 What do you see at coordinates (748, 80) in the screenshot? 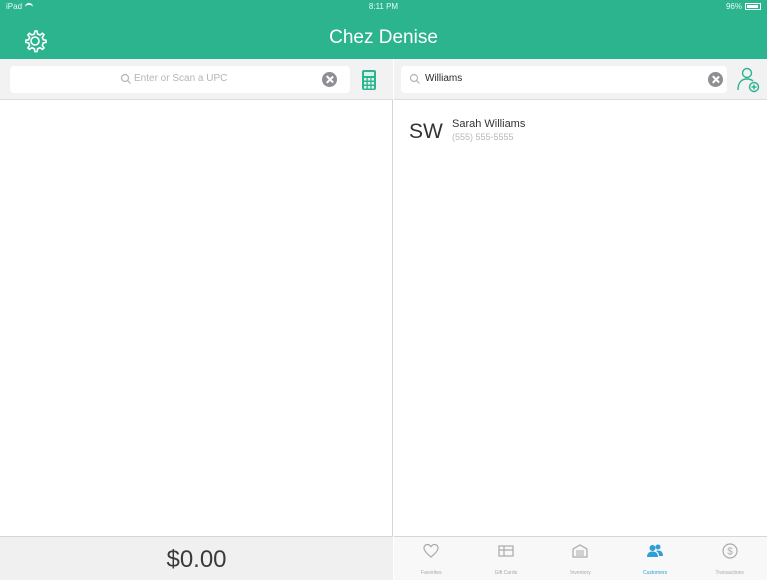
I see `add-customer-icon` at bounding box center [748, 80].